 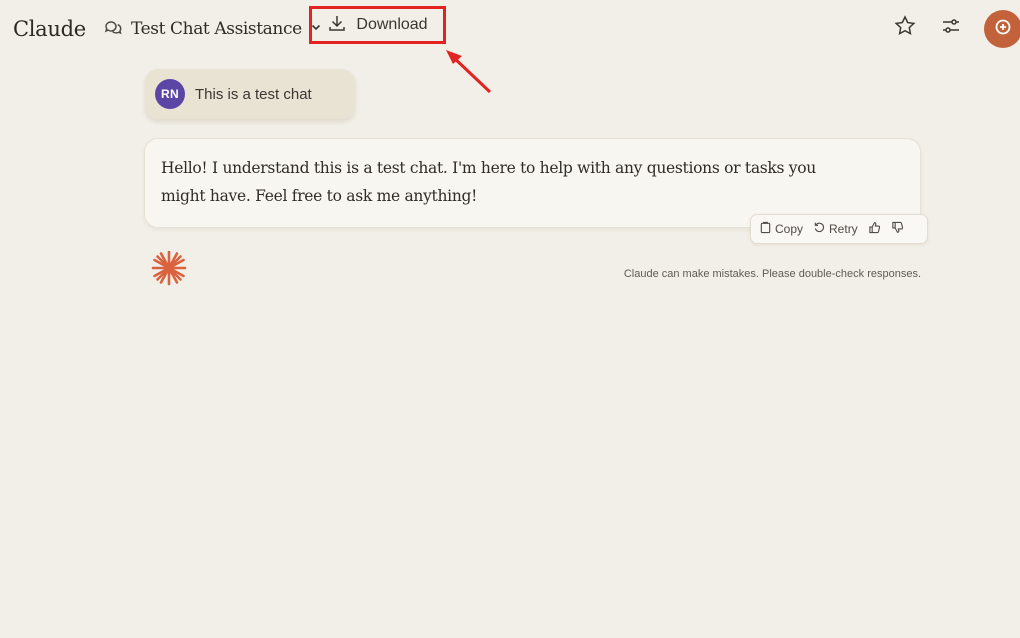 What do you see at coordinates (392, 24) in the screenshot?
I see `download-label: Download` at bounding box center [392, 24].